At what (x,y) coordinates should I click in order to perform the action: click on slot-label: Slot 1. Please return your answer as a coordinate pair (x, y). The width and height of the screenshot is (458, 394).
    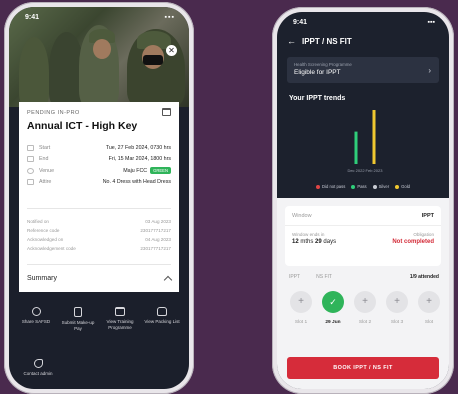
    Looking at the image, I should click on (301, 322).